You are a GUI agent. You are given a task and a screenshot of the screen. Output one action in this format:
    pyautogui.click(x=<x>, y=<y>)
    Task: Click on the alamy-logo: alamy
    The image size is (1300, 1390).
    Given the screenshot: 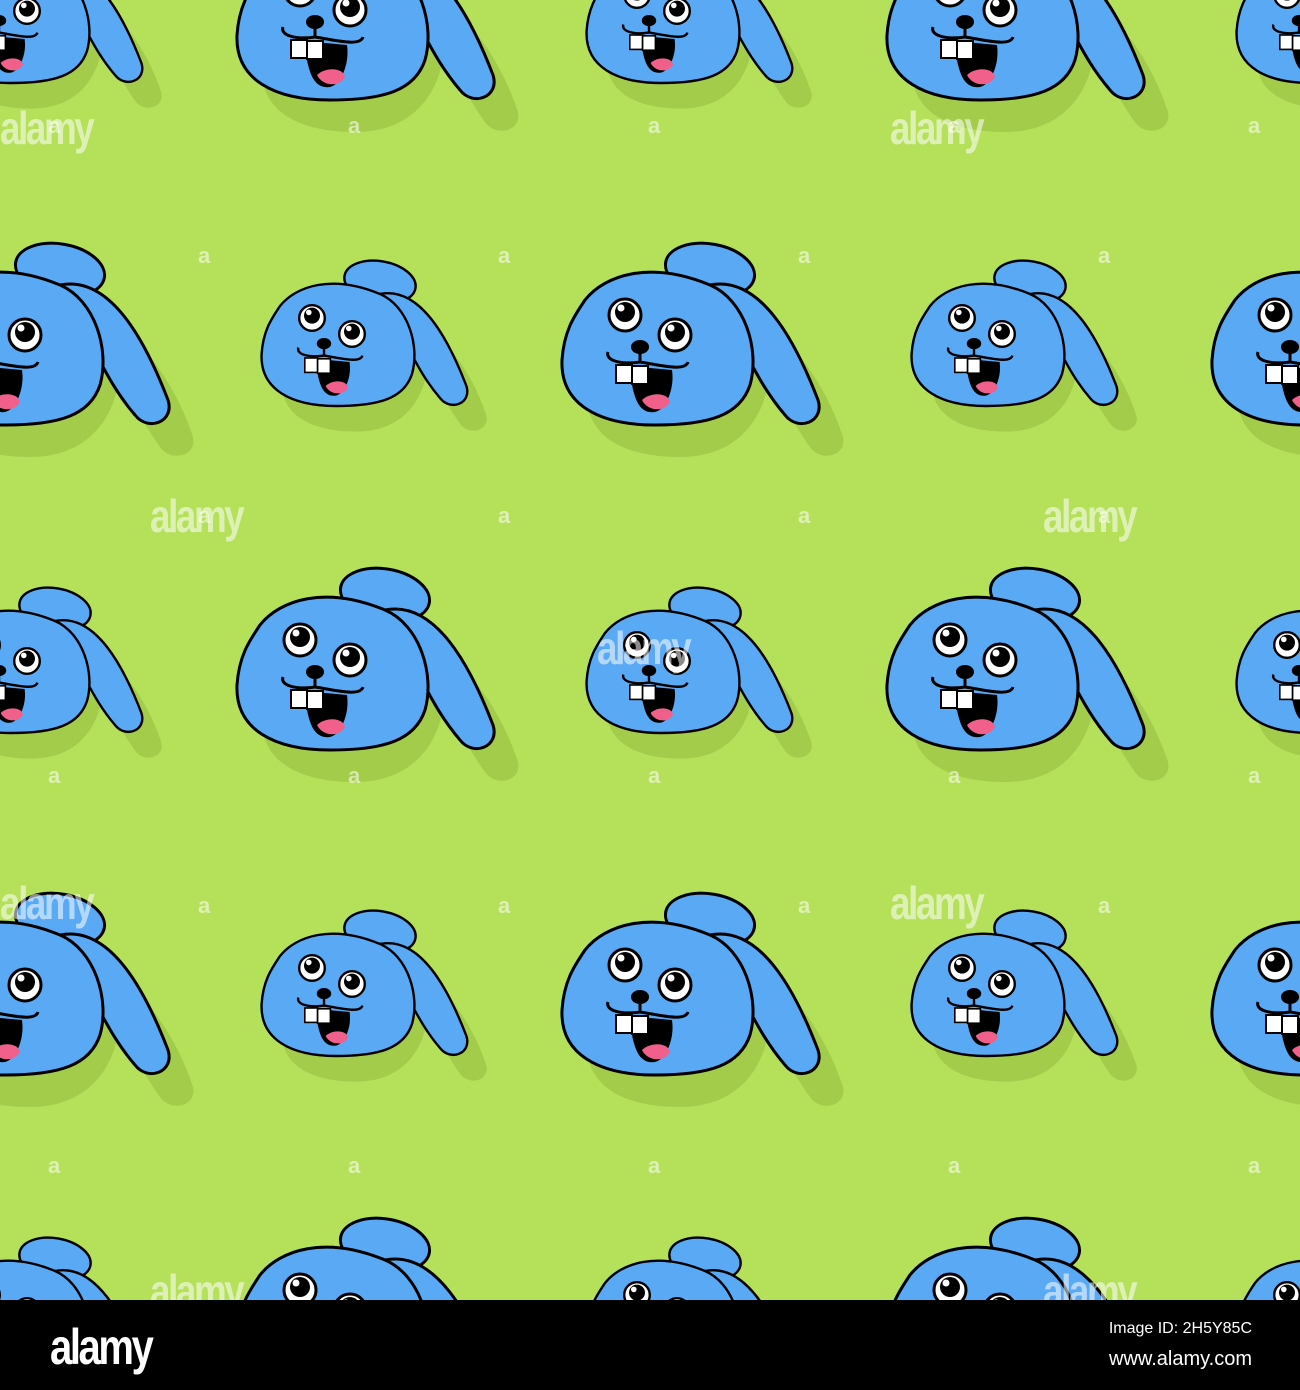 What is the action you would take?
    pyautogui.click(x=102, y=1347)
    